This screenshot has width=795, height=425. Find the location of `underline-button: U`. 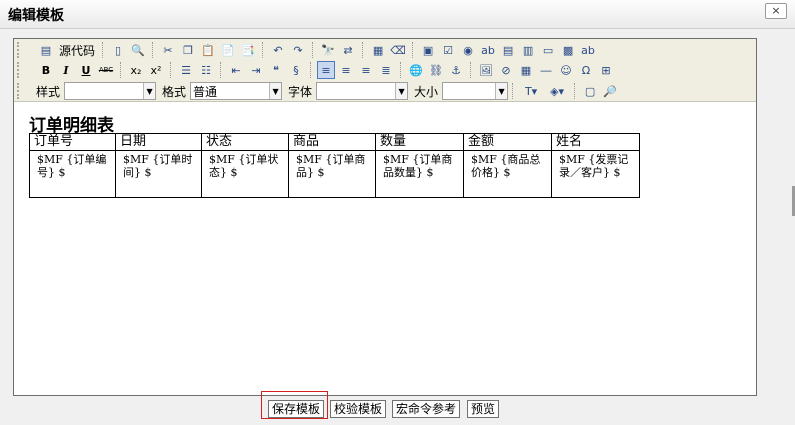

underline-button: U is located at coordinates (86, 70).